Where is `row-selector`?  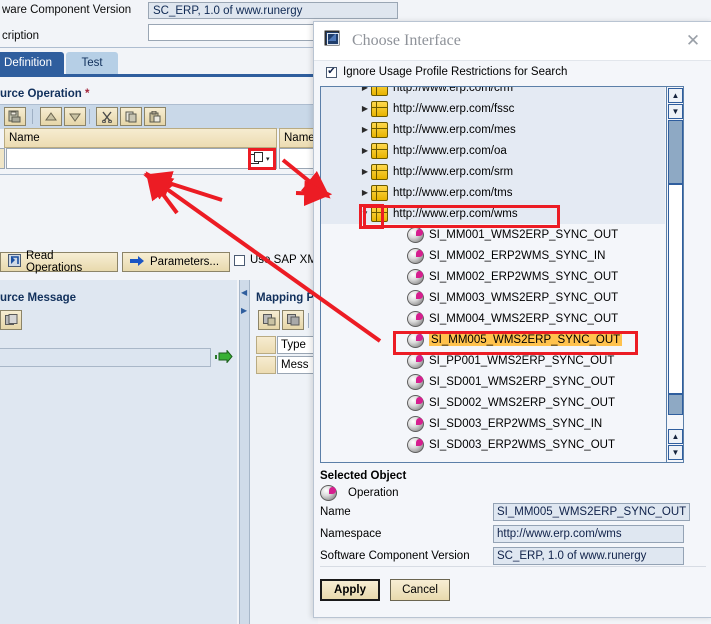
row-selector is located at coordinates (2, 158).